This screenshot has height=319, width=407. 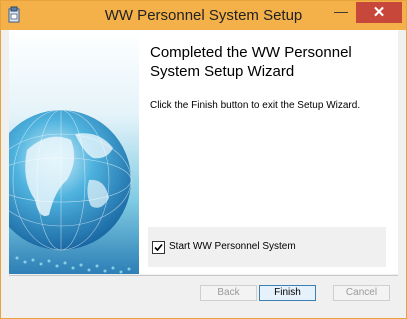 I want to click on finish-button: Finish, so click(x=287, y=293).